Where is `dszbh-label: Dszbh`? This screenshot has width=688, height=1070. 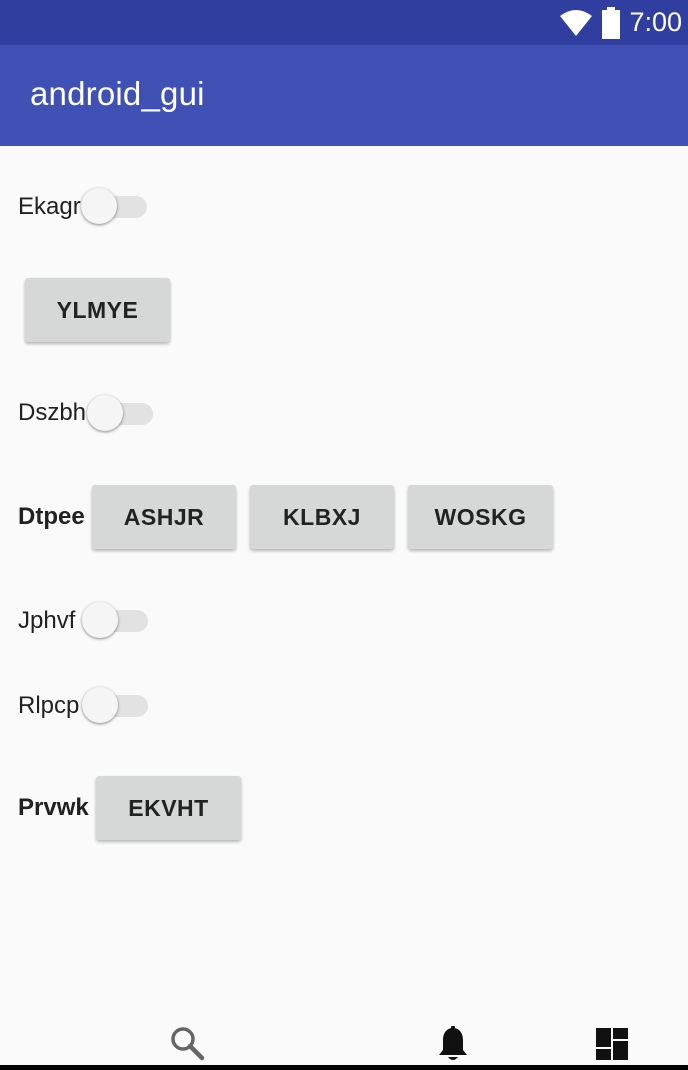
dszbh-label: Dszbh is located at coordinates (52, 412).